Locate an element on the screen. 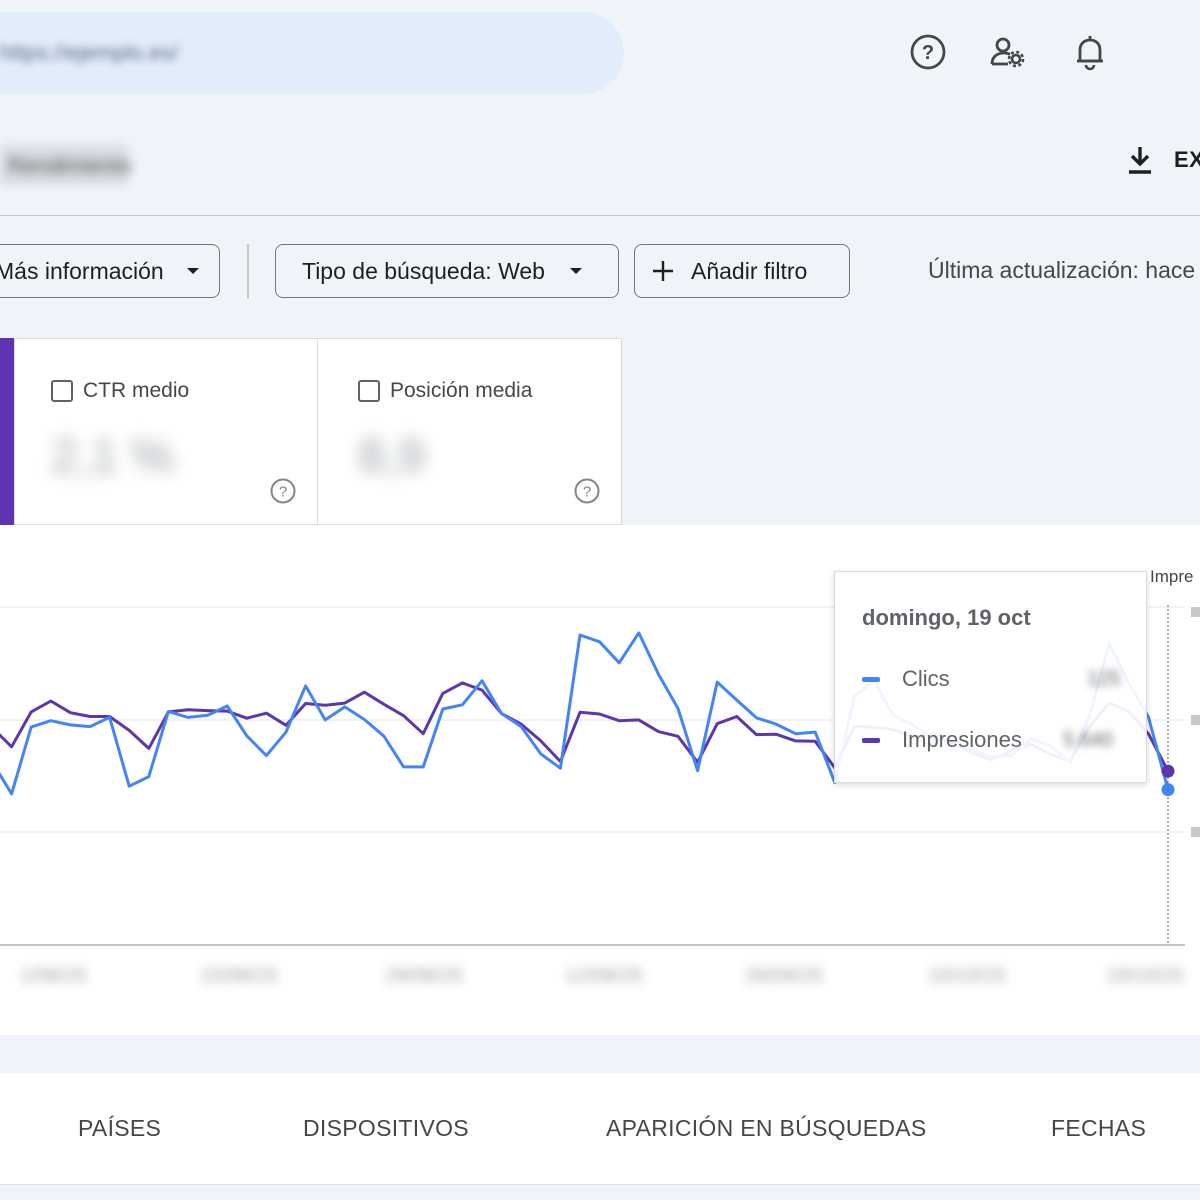  metric-card-ctr: CTR medio 2,1 % ? is located at coordinates (166, 431).